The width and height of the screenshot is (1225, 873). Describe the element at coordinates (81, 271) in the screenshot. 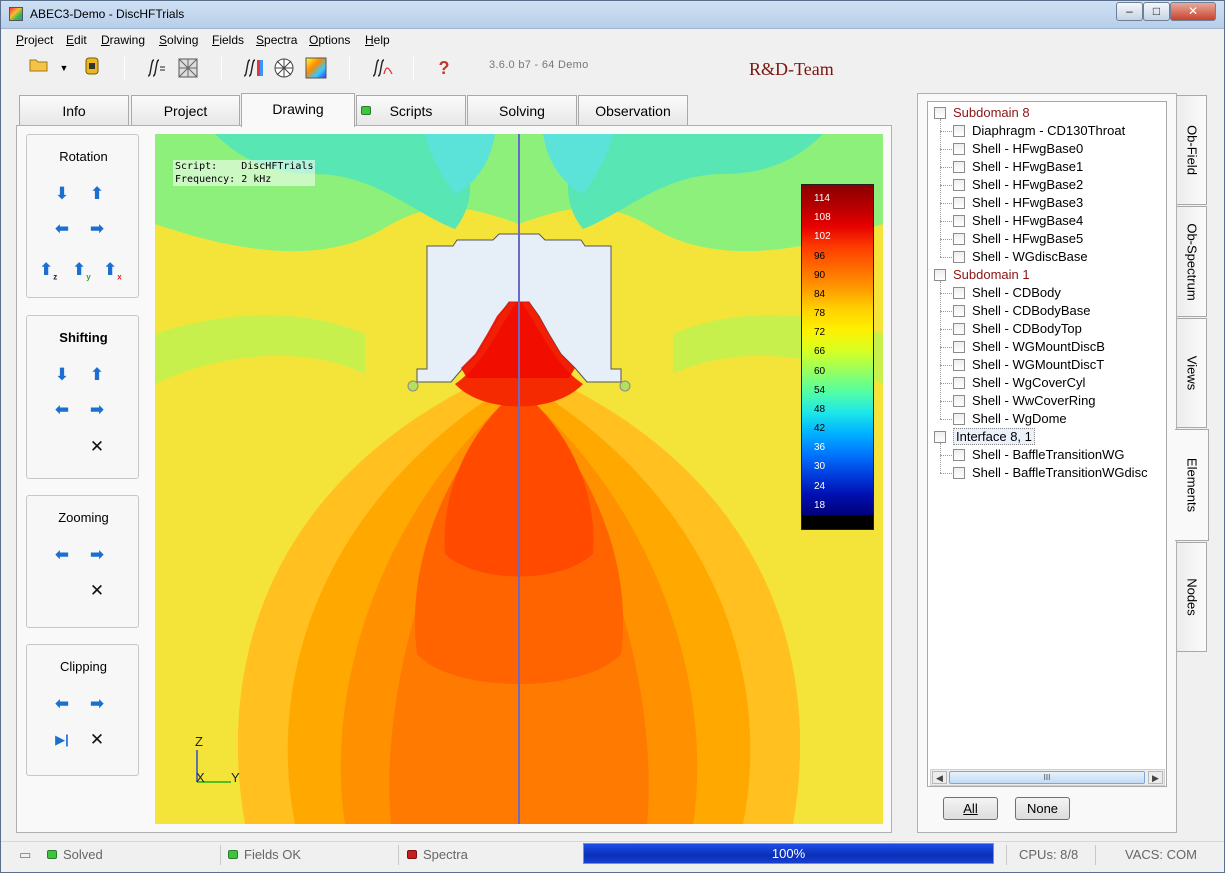

I see `rotate-axis-y-icon: ⬆y` at that location.